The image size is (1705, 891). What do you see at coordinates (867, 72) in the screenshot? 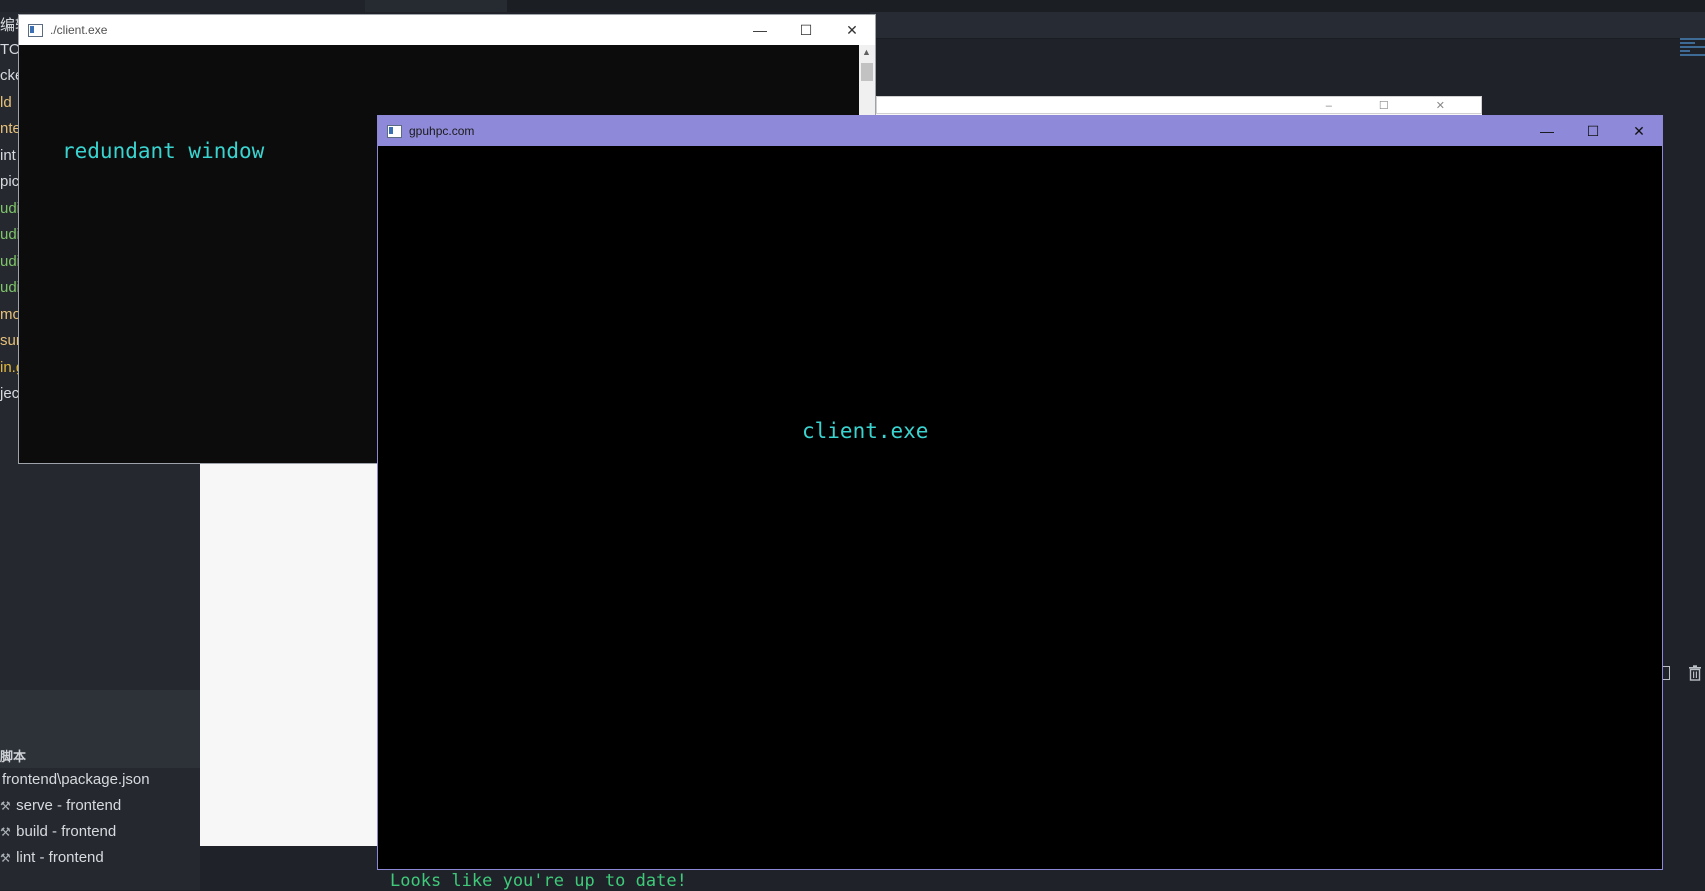
I see `scrollbar-thumb` at bounding box center [867, 72].